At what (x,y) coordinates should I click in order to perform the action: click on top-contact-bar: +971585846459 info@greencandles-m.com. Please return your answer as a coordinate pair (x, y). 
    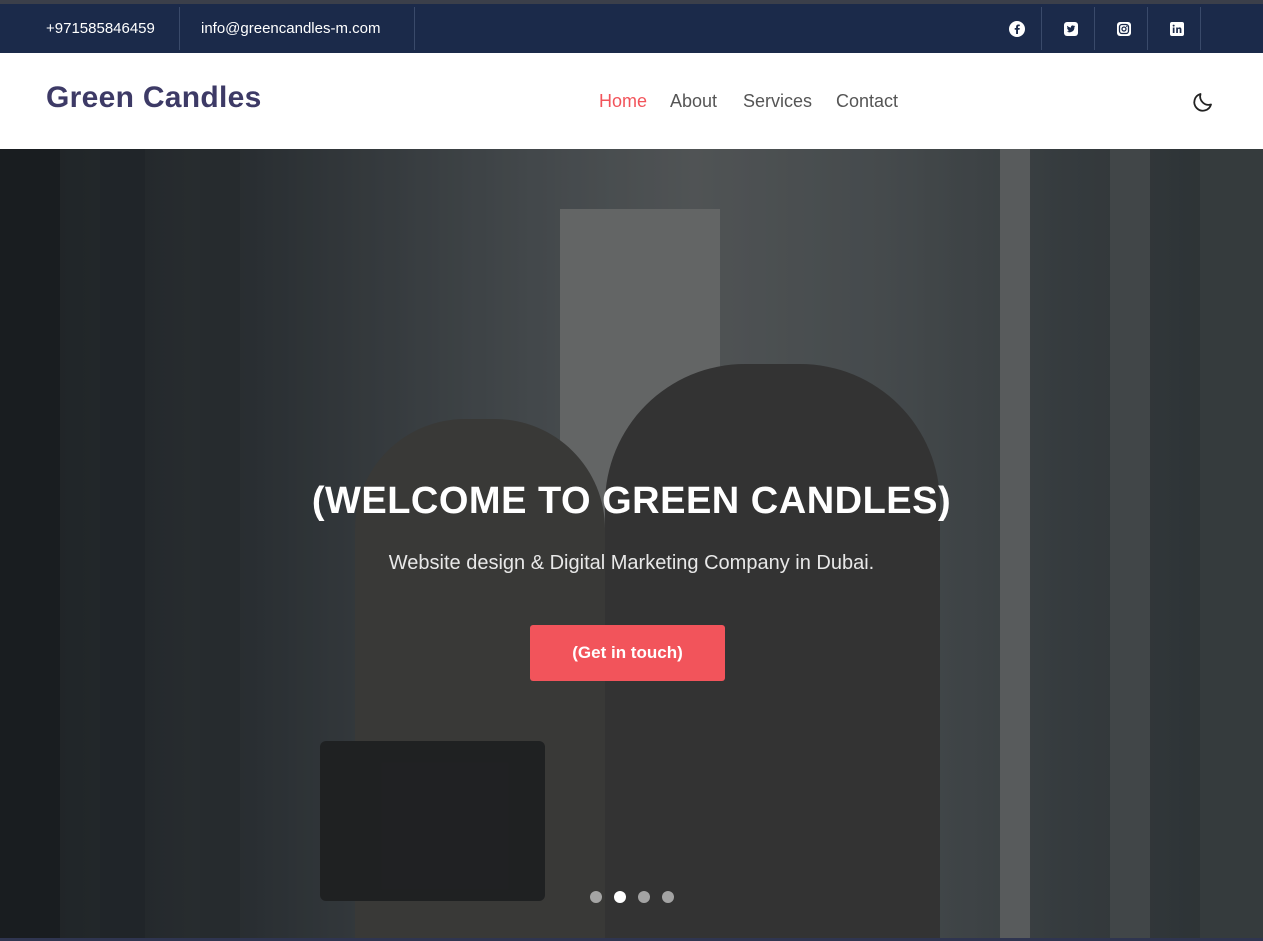
    Looking at the image, I should click on (631, 28).